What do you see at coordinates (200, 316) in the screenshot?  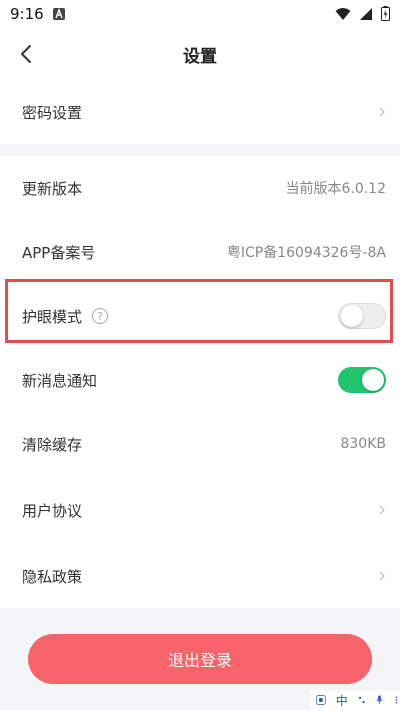 I see `row-eye-protection: 护眼模式 ?` at bounding box center [200, 316].